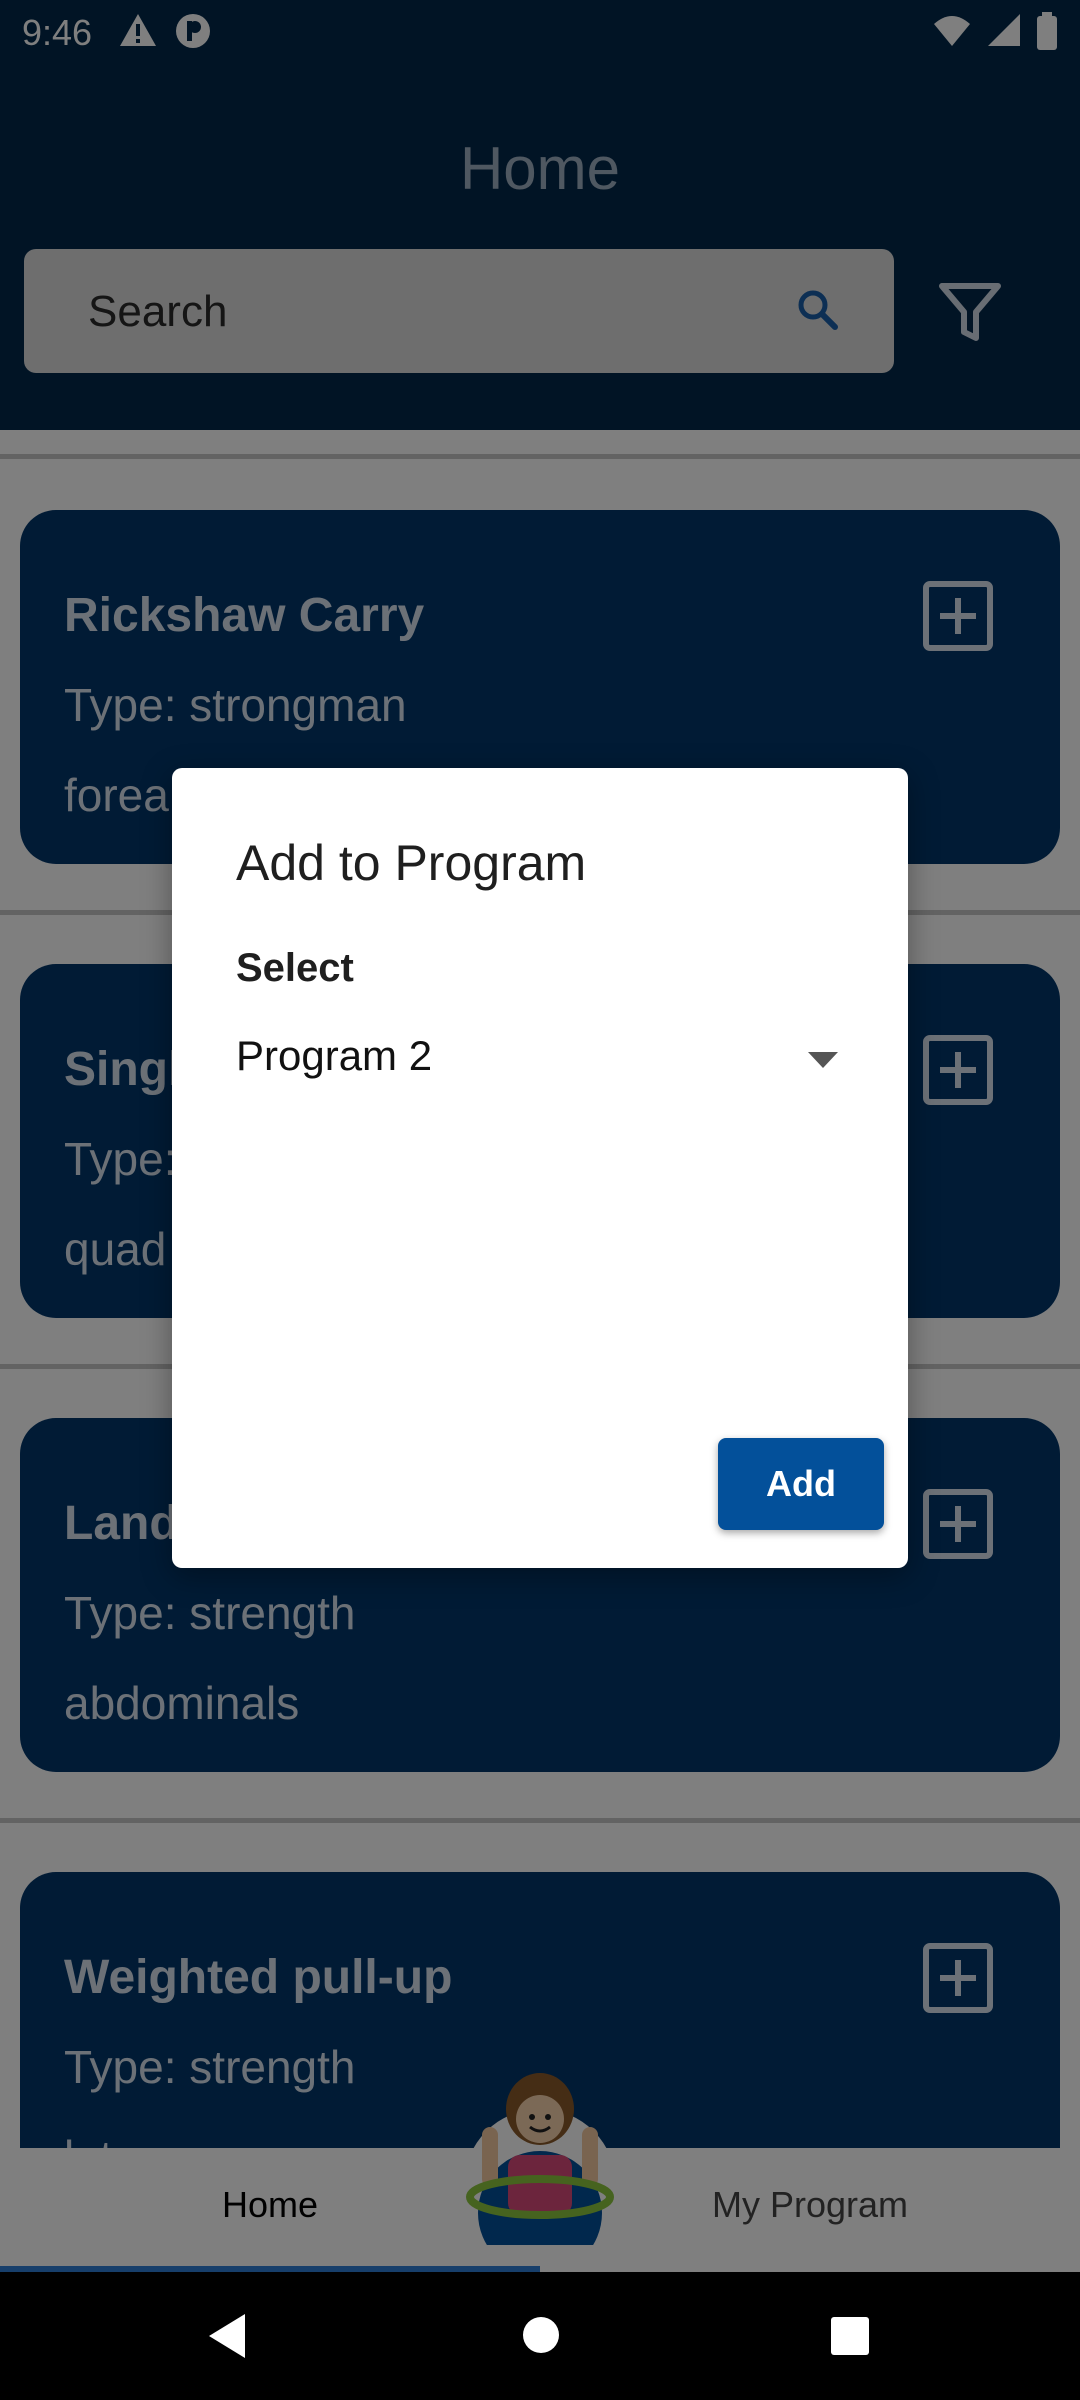 The image size is (1080, 2400). I want to click on dropdown-arrow-icon, so click(823, 1060).